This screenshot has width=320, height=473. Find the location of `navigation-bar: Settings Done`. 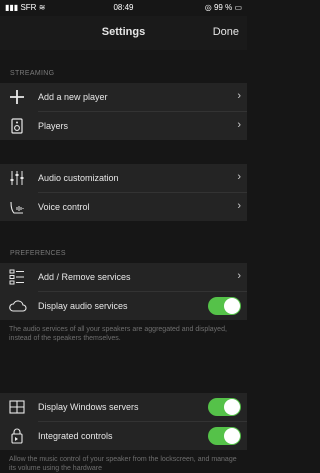

navigation-bar: Settings Done is located at coordinates (123, 33).